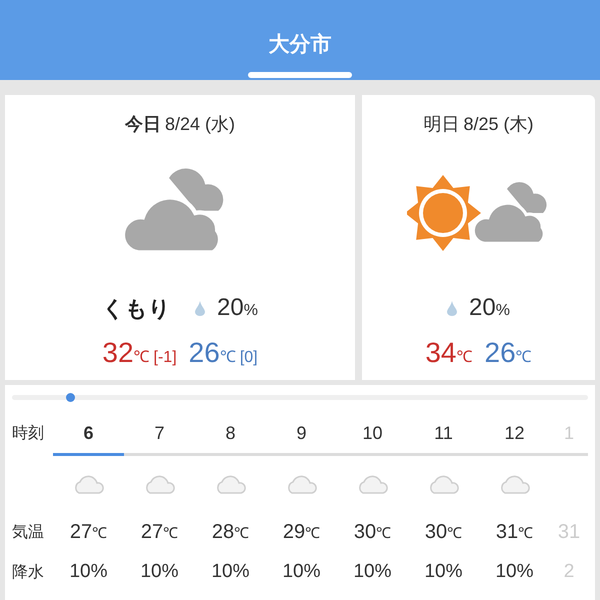 The image size is (600, 600). I want to click on date-label: 8/24 (水), so click(200, 124).